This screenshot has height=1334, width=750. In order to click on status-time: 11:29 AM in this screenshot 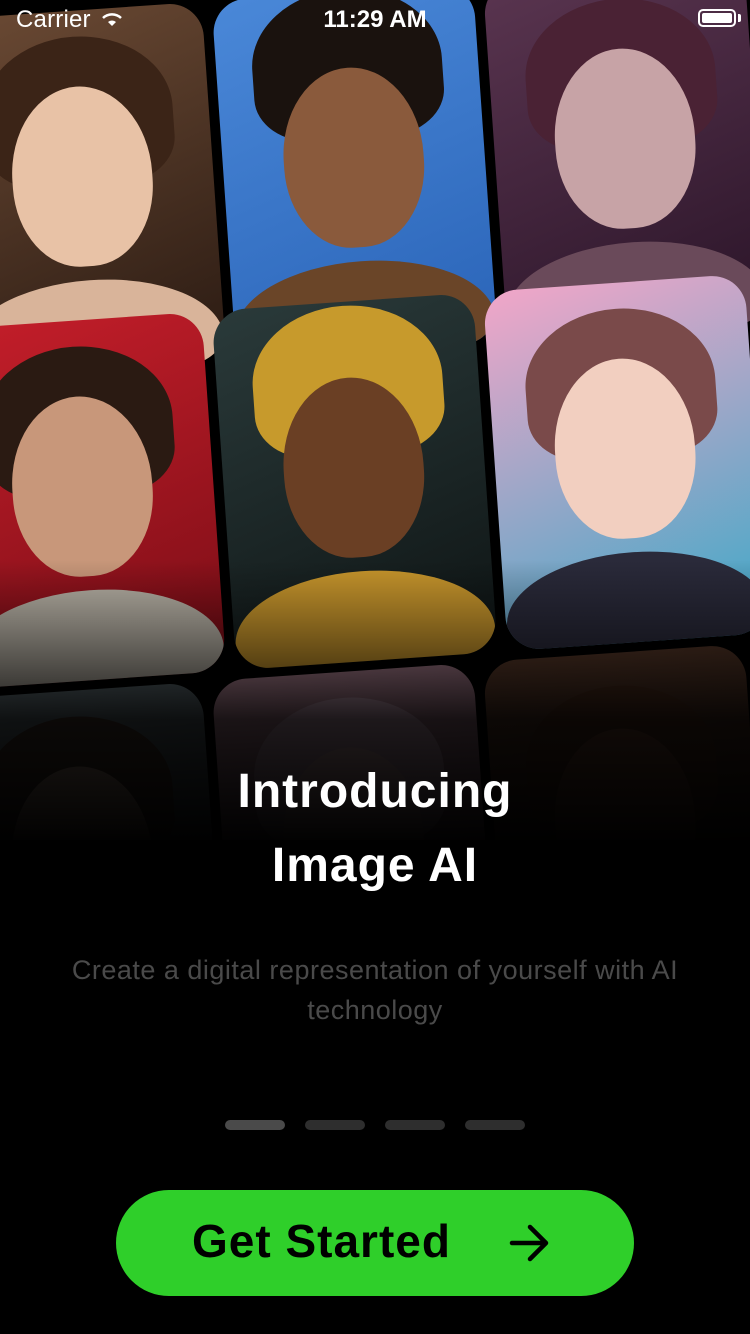, I will do `click(375, 19)`.